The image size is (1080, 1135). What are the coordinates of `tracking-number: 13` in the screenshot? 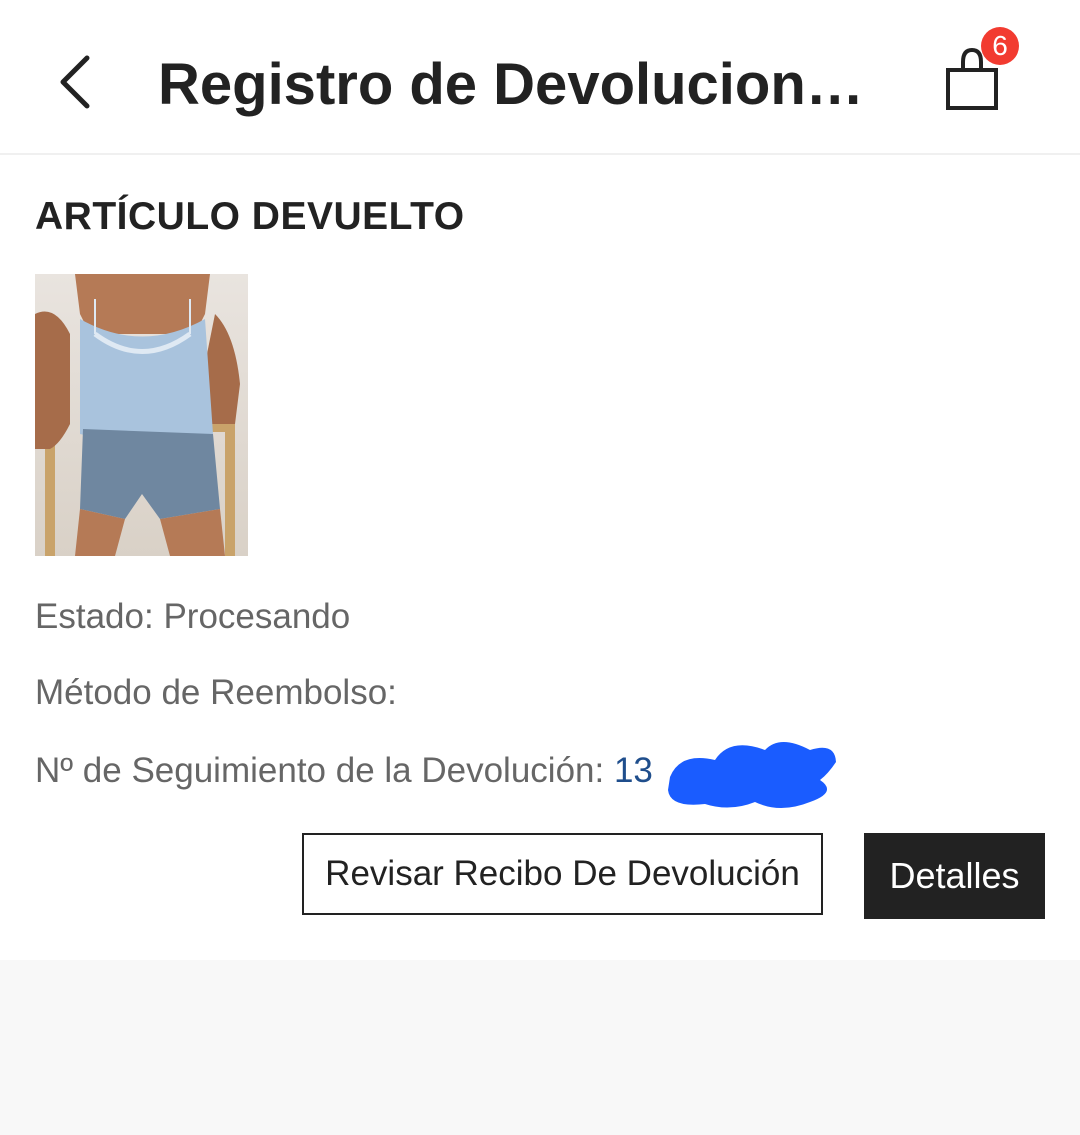 It's located at (633, 770).